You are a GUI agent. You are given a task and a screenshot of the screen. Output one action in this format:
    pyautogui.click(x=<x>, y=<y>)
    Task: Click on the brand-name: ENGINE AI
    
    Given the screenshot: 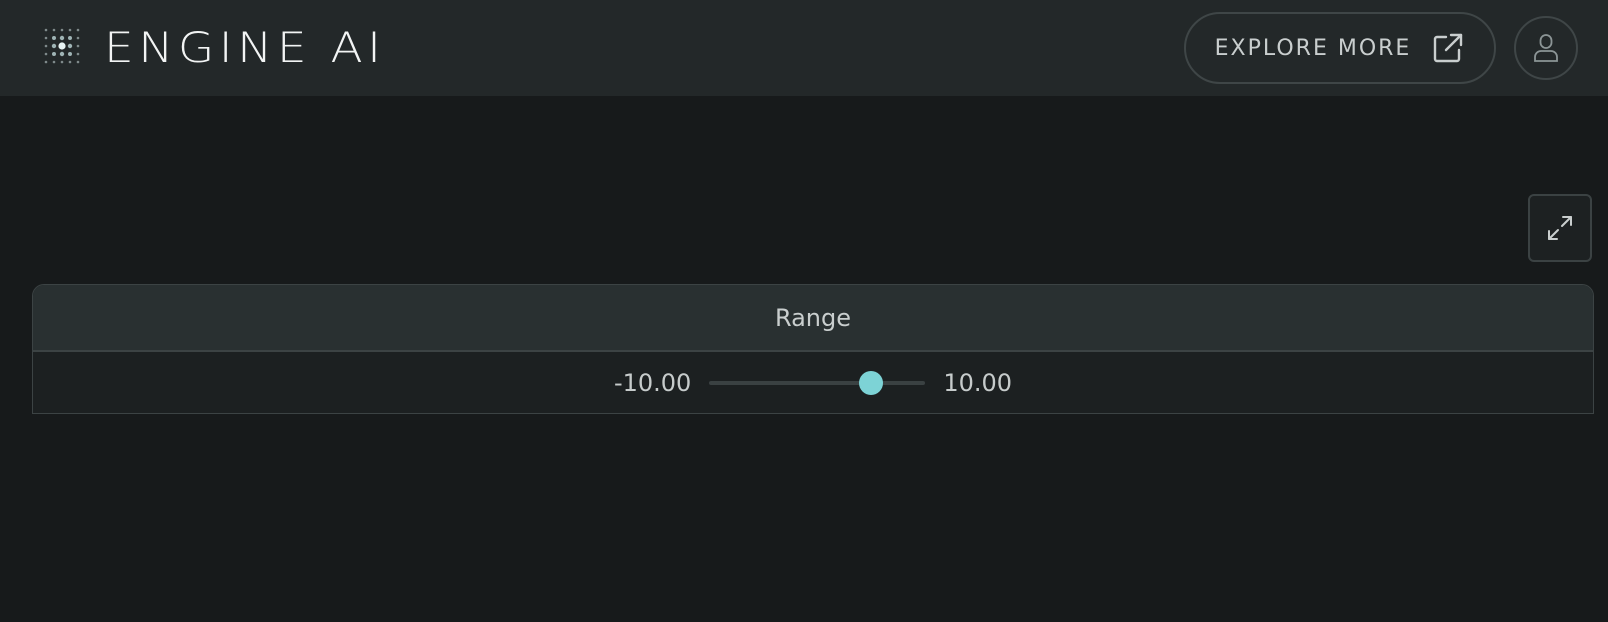 What is the action you would take?
    pyautogui.click(x=245, y=47)
    